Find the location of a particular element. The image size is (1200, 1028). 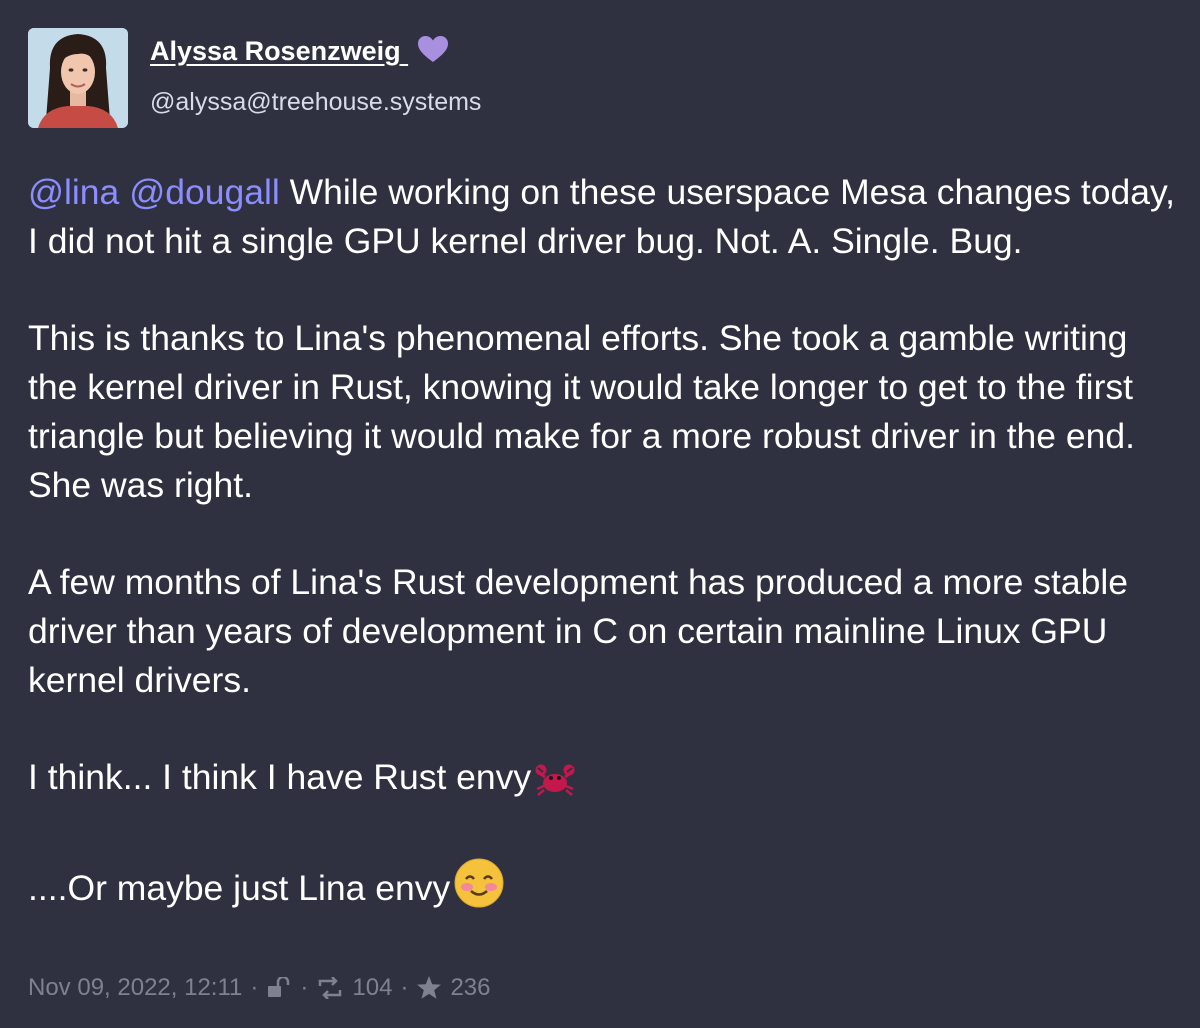

mention-link-lina: @lina is located at coordinates (73, 192).